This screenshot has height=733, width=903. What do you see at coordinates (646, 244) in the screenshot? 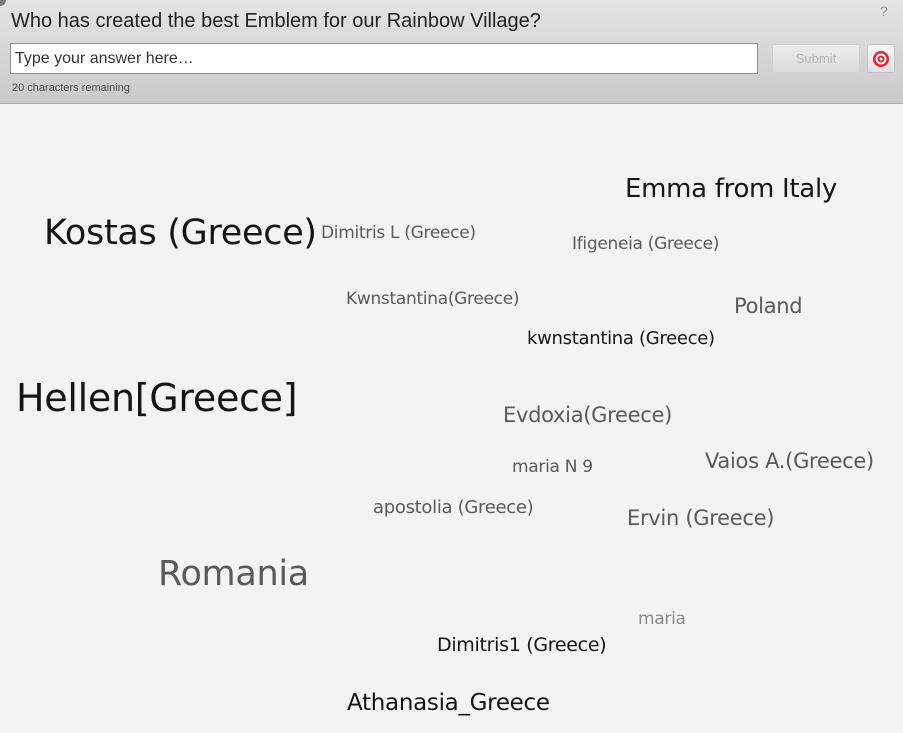
I see `cloud-word-ifigeneia-greece: Ifigeneia (Greece)` at bounding box center [646, 244].